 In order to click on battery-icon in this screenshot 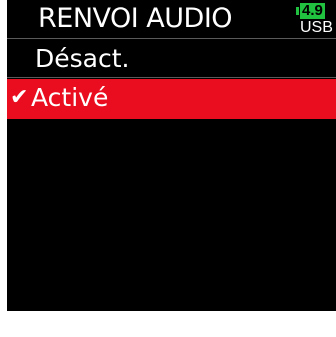, I will do `click(297, 11)`.